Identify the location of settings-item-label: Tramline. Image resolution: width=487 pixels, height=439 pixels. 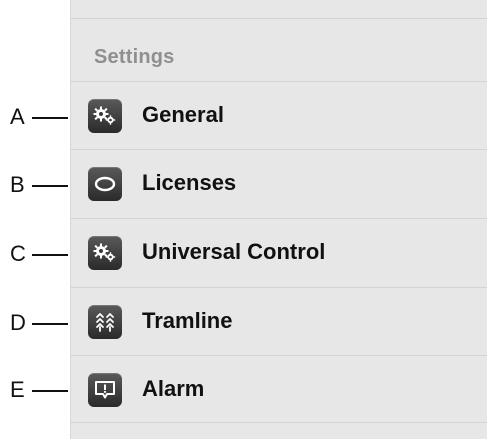
(187, 320).